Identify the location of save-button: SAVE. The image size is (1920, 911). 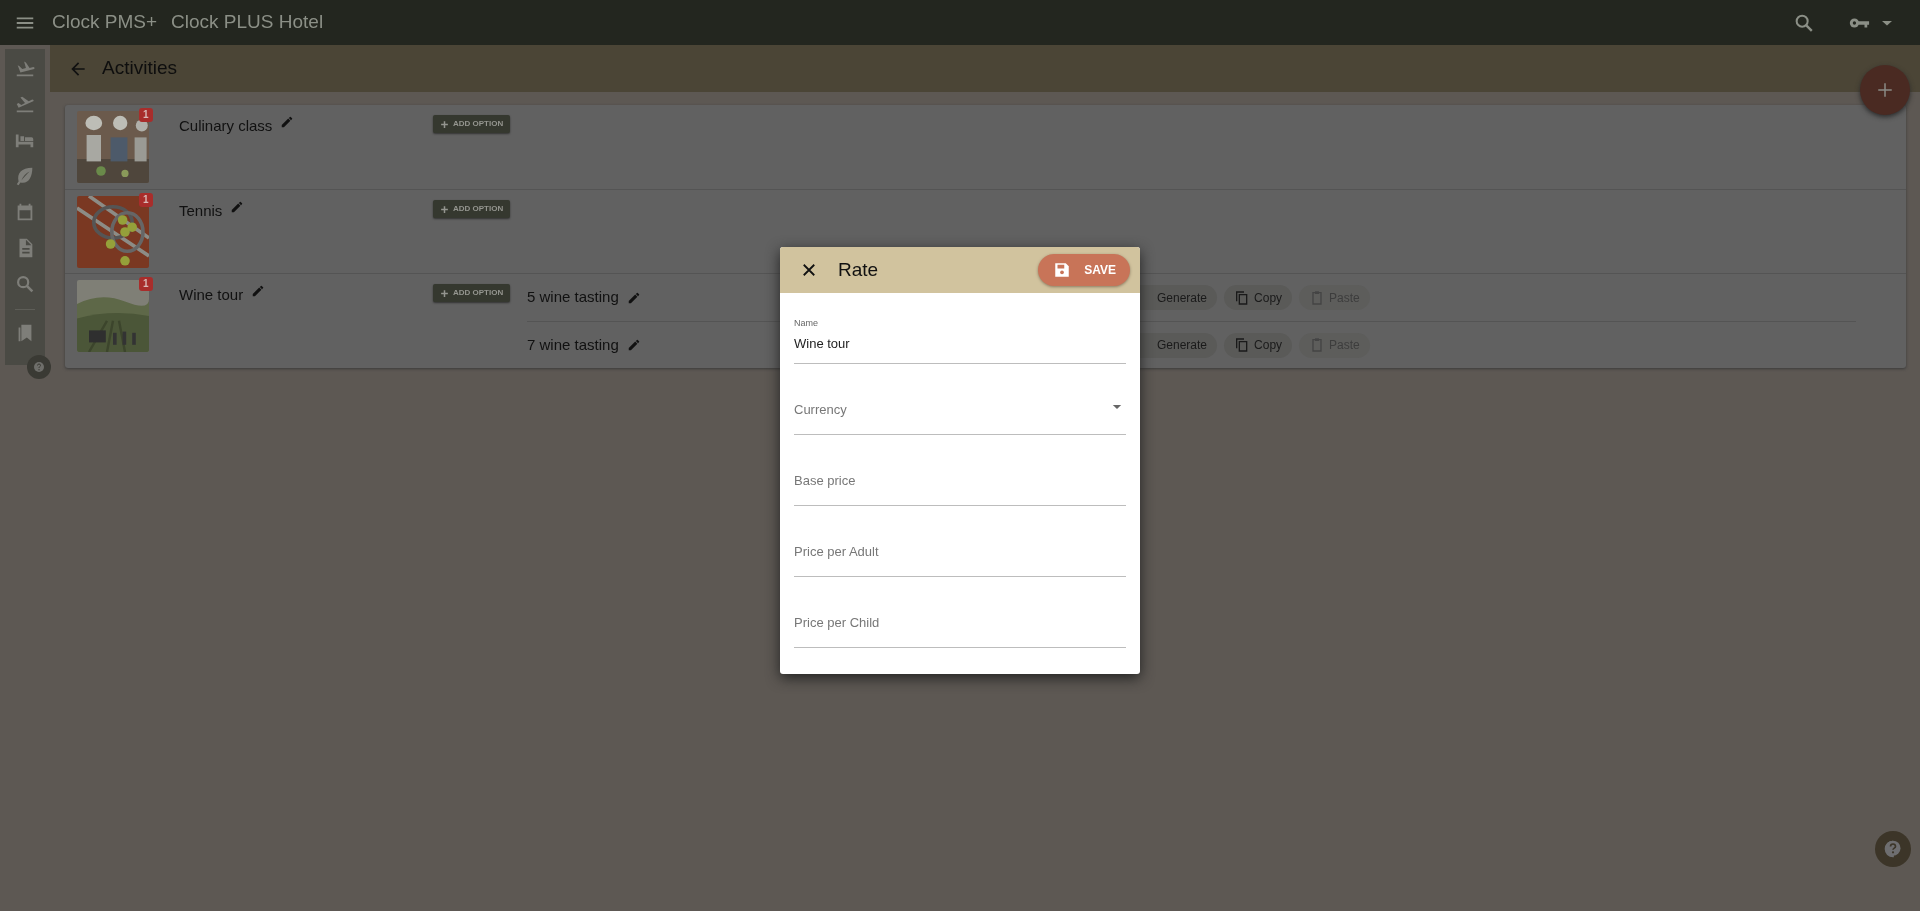
(1084, 270).